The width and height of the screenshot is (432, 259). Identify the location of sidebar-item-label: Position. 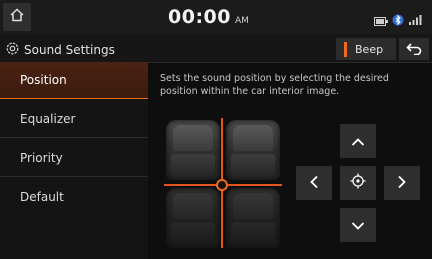
(43, 80).